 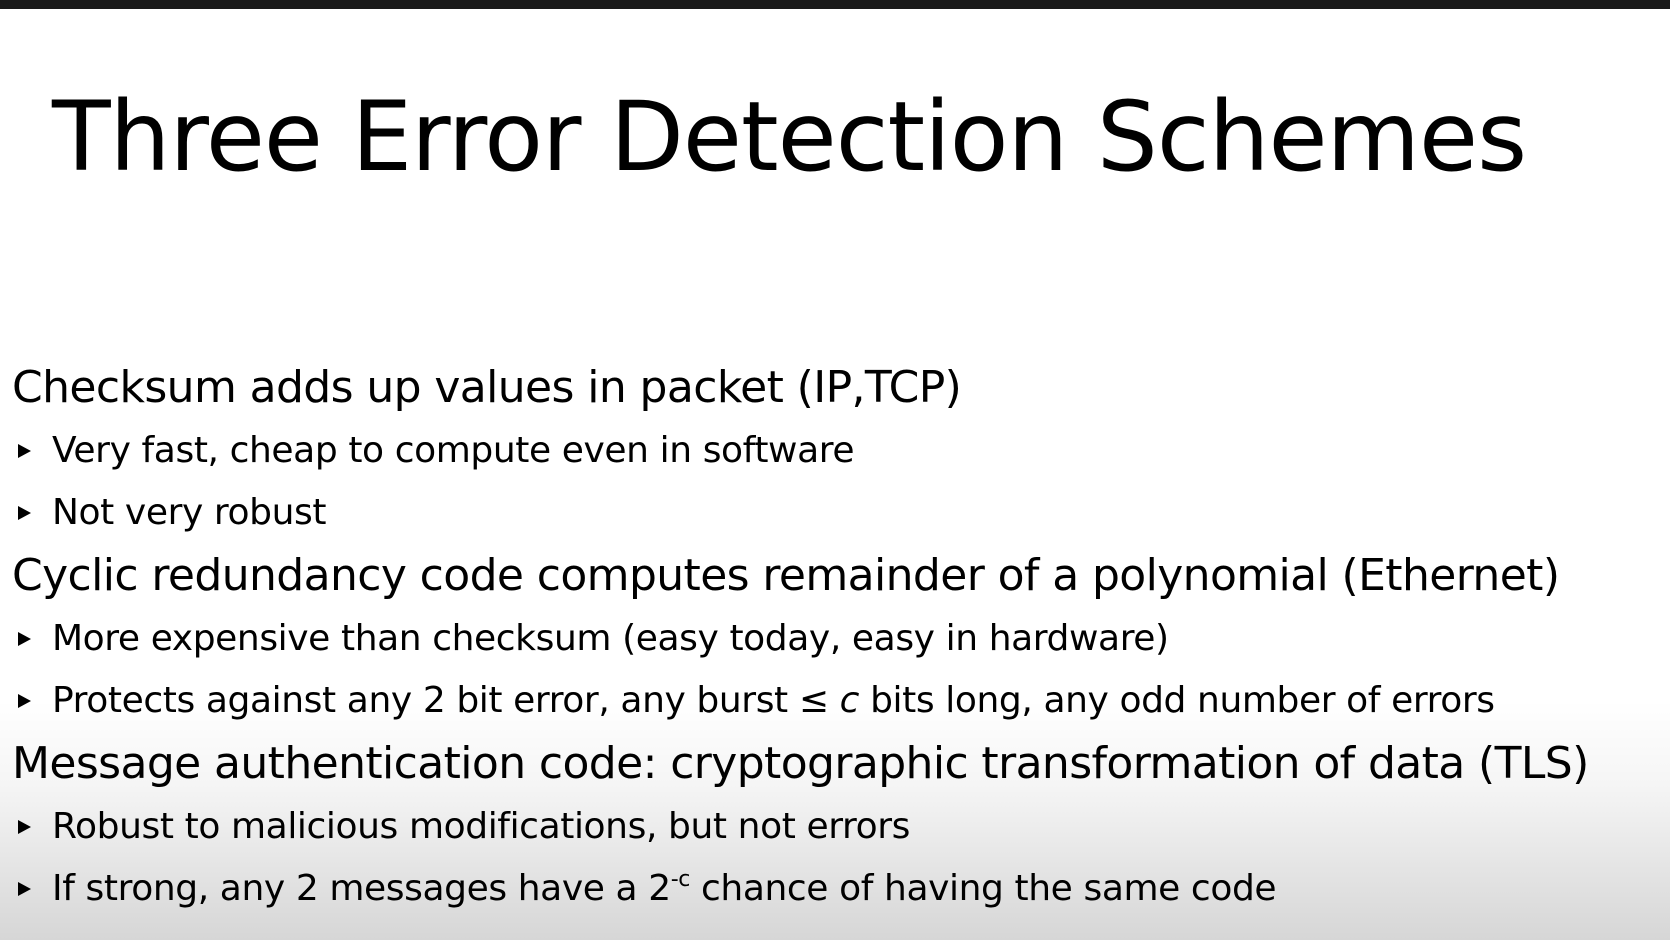 What do you see at coordinates (1177, 700) in the screenshot?
I see `bullet-text-part: bits long, any odd number of errors` at bounding box center [1177, 700].